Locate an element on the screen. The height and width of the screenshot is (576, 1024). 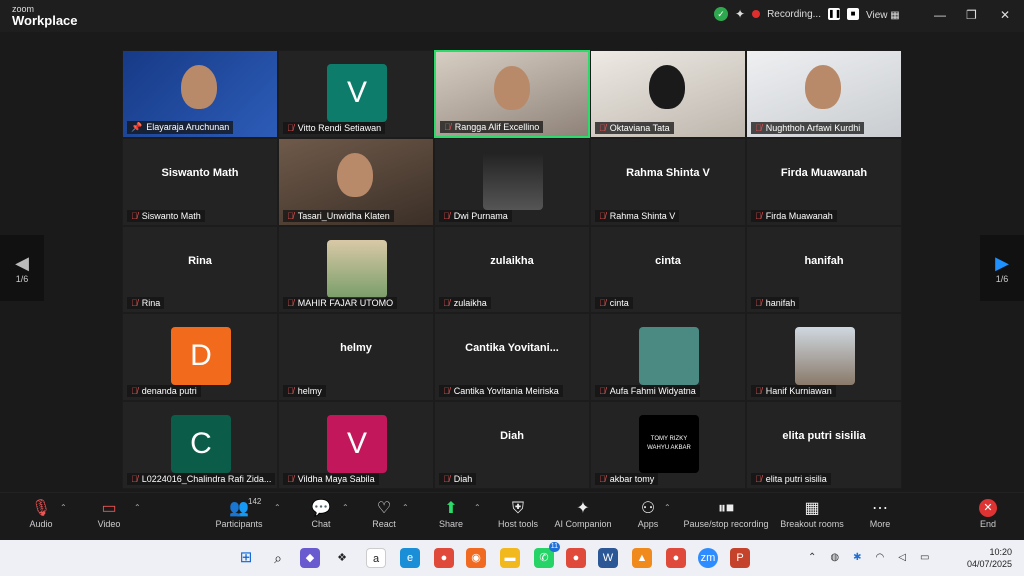
share-button: ⬆ Share is located at coordinates (451, 514).